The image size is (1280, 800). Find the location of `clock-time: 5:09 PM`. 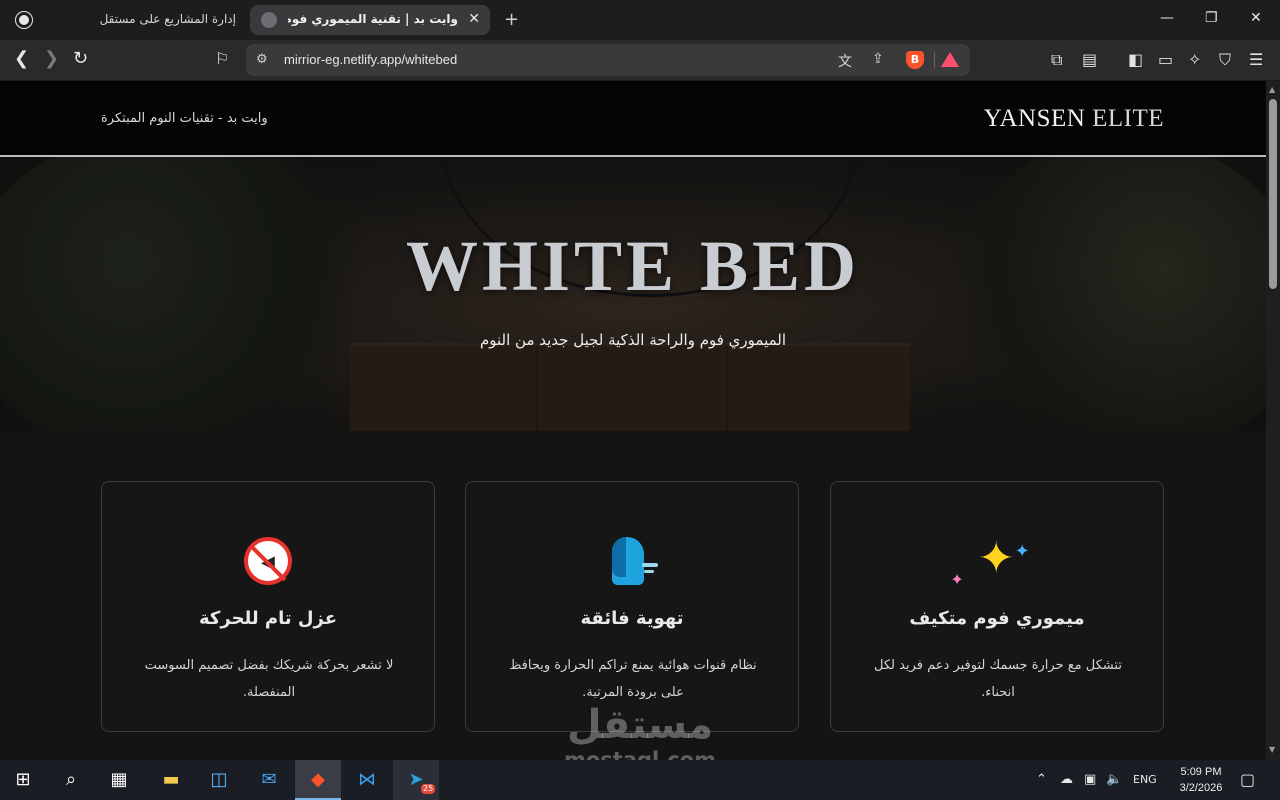

clock-time: 5:09 PM is located at coordinates (1201, 772).